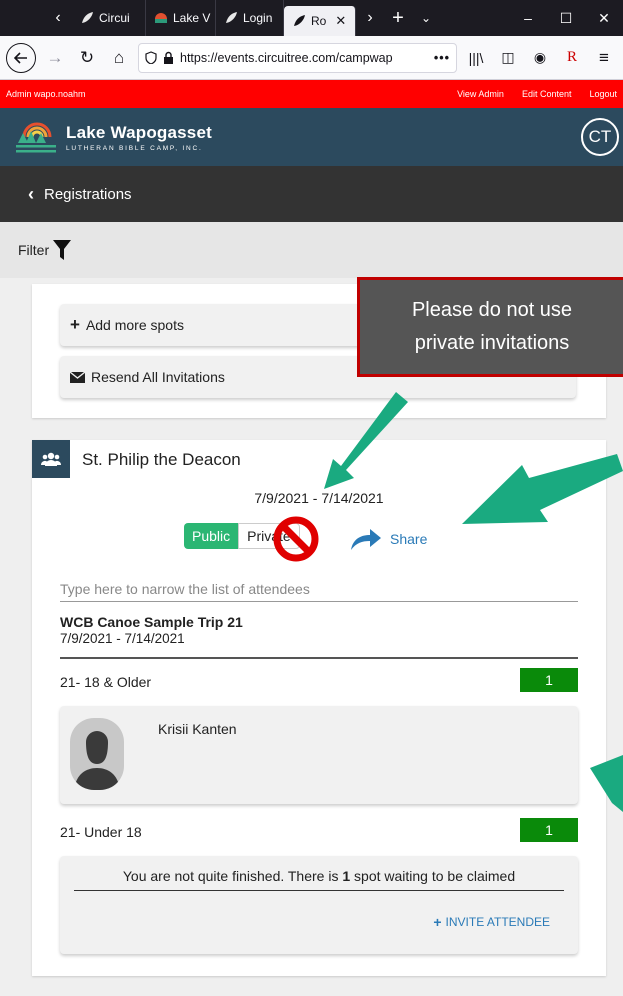  What do you see at coordinates (566, 18) in the screenshot?
I see `maximize-icon: ☐` at bounding box center [566, 18].